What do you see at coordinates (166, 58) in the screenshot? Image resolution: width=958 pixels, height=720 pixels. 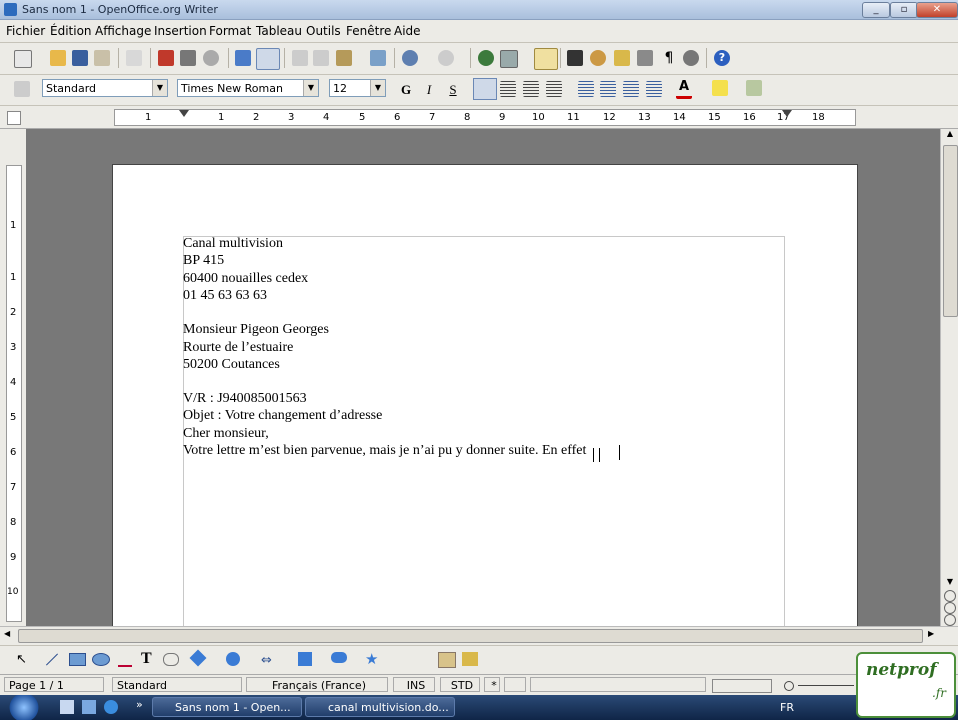 I see `export-pdf-icon` at bounding box center [166, 58].